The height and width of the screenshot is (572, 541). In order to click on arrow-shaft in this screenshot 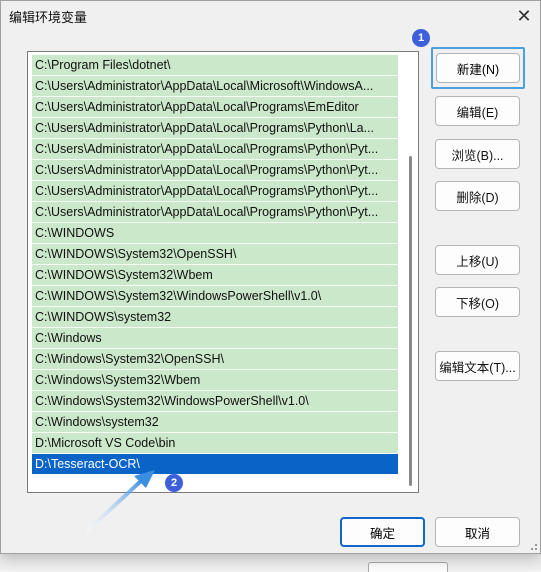, I will do `click(114, 506)`.